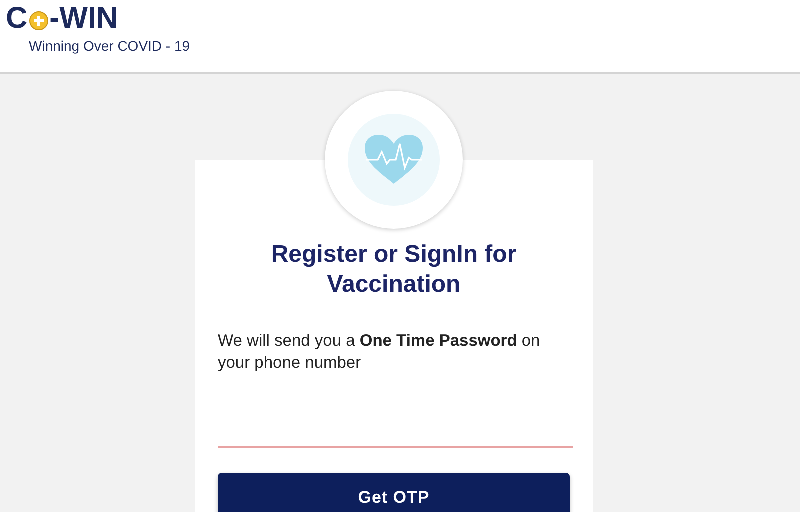  I want to click on get-otp-button: Get OTP, so click(394, 492).